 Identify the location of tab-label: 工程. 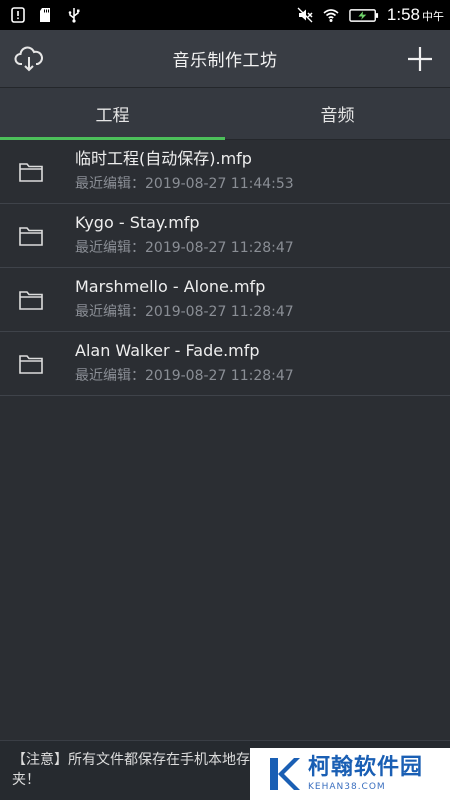
(112, 116).